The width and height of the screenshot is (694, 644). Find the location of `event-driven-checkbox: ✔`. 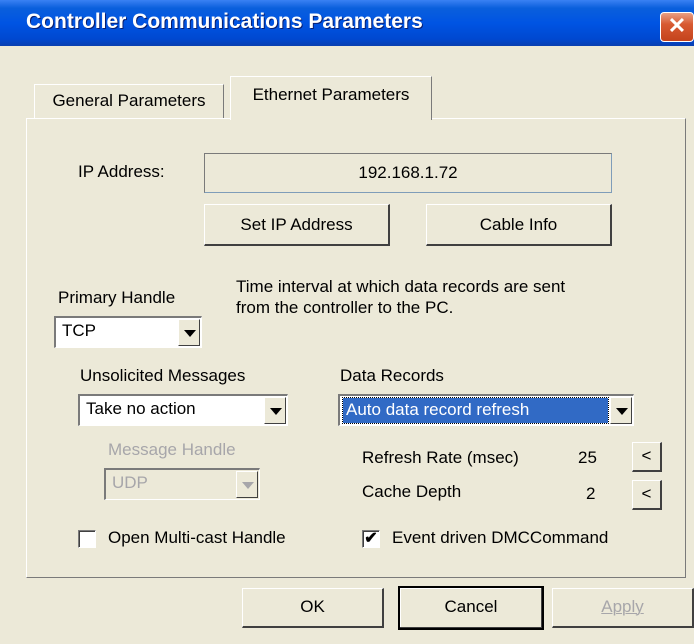

event-driven-checkbox: ✔ is located at coordinates (371, 539).